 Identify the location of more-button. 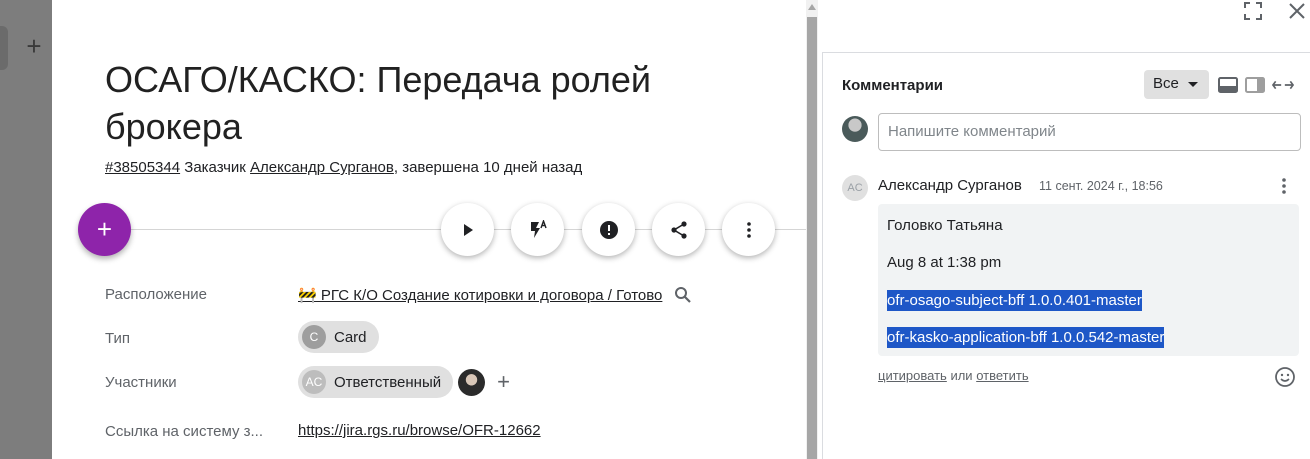
(748, 229).